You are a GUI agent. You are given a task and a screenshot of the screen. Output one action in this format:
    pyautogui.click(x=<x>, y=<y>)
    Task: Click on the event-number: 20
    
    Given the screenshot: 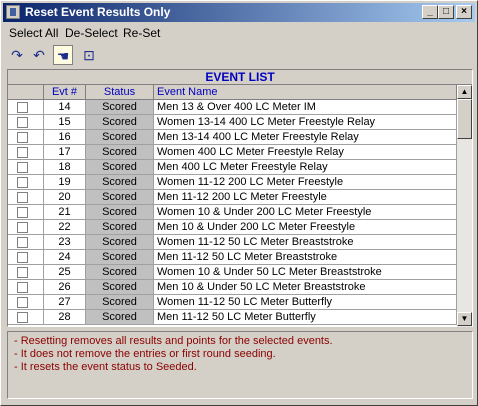 What is the action you would take?
    pyautogui.click(x=65, y=197)
    